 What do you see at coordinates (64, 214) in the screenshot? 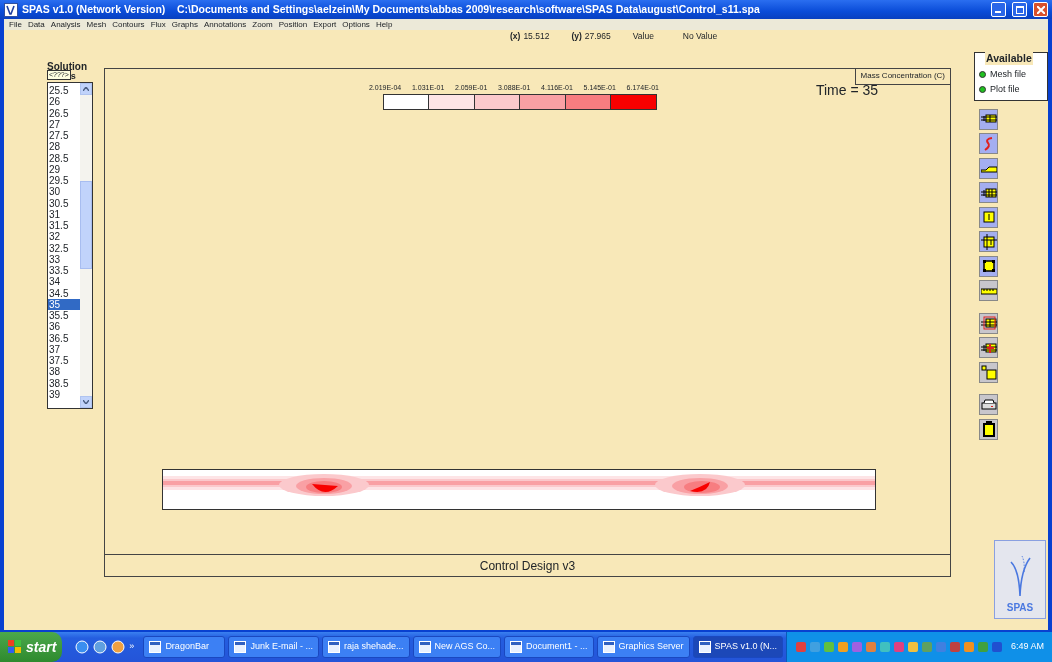
I see `list-item: 31` at bounding box center [64, 214].